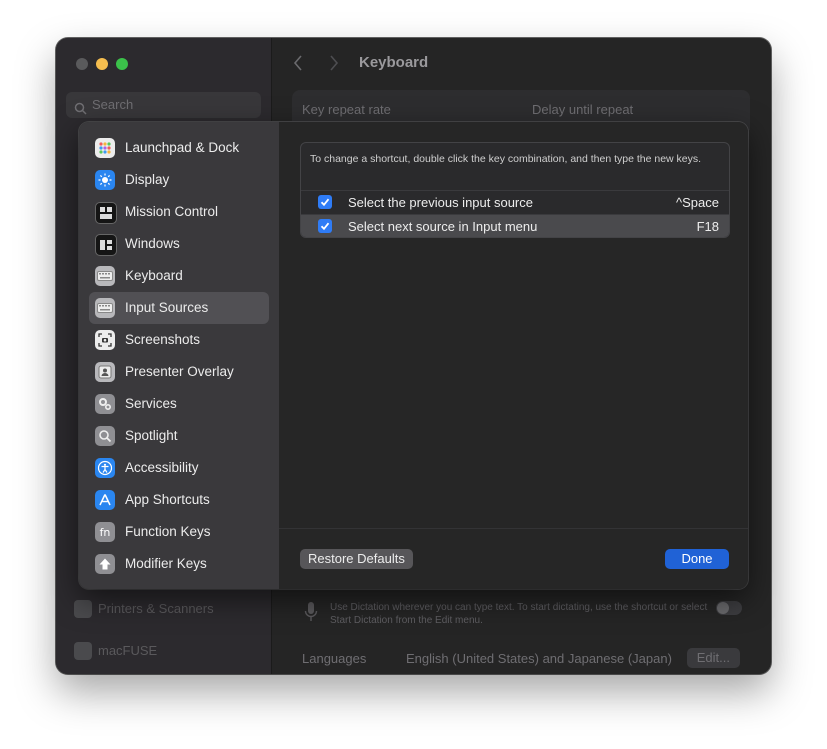  I want to click on category-label: Accessibility, so click(162, 467).